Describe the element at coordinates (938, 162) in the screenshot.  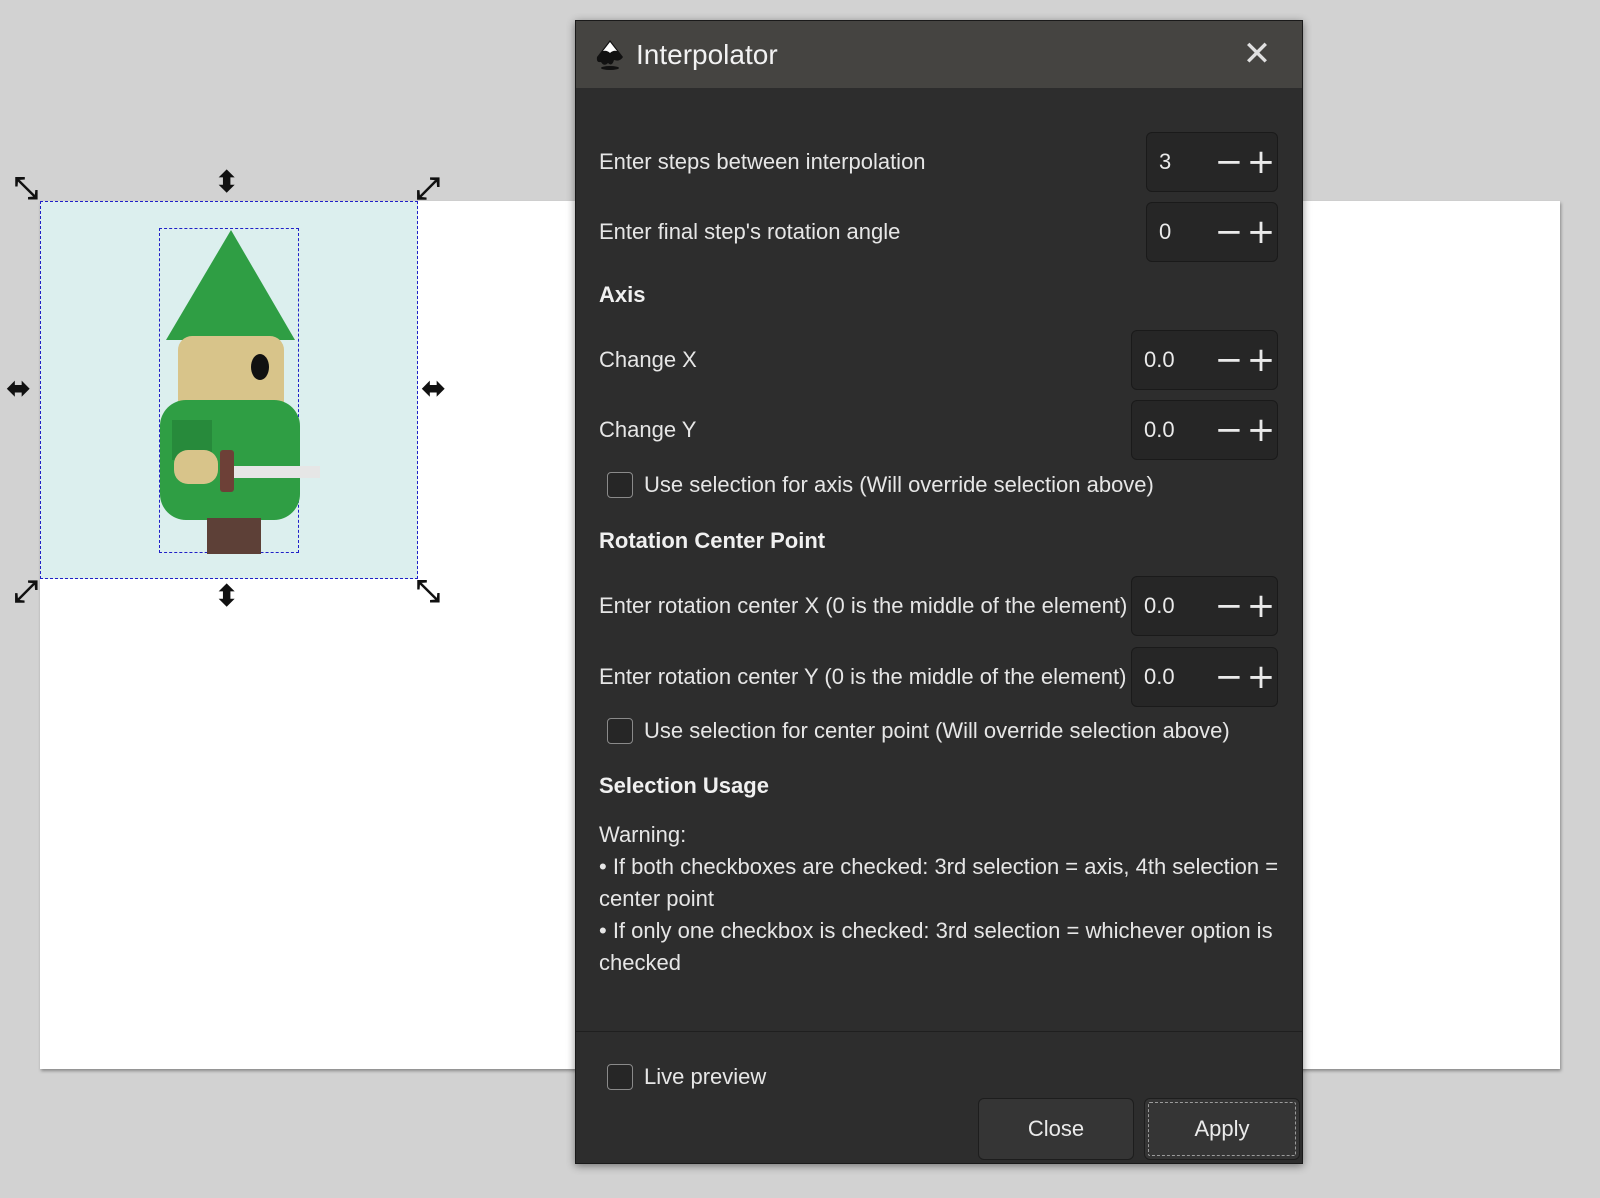
I see `steps-row: Enter steps between interpolation 3 − +` at that location.